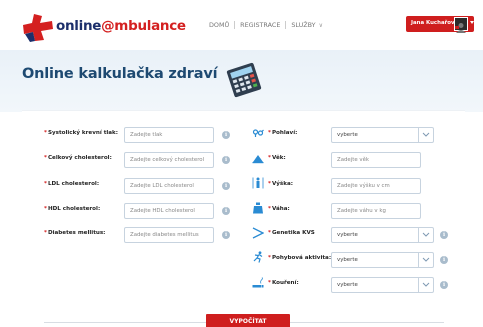  What do you see at coordinates (258, 282) in the screenshot?
I see `smoking-icon` at bounding box center [258, 282].